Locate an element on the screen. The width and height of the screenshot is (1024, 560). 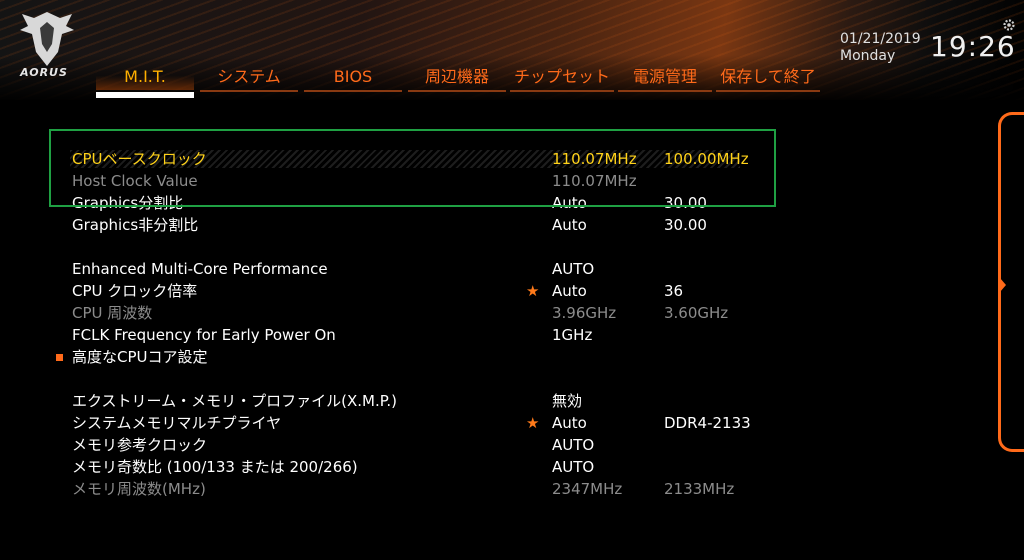
submenu-item: 高度なCPUコア設定 is located at coordinates (500, 357).